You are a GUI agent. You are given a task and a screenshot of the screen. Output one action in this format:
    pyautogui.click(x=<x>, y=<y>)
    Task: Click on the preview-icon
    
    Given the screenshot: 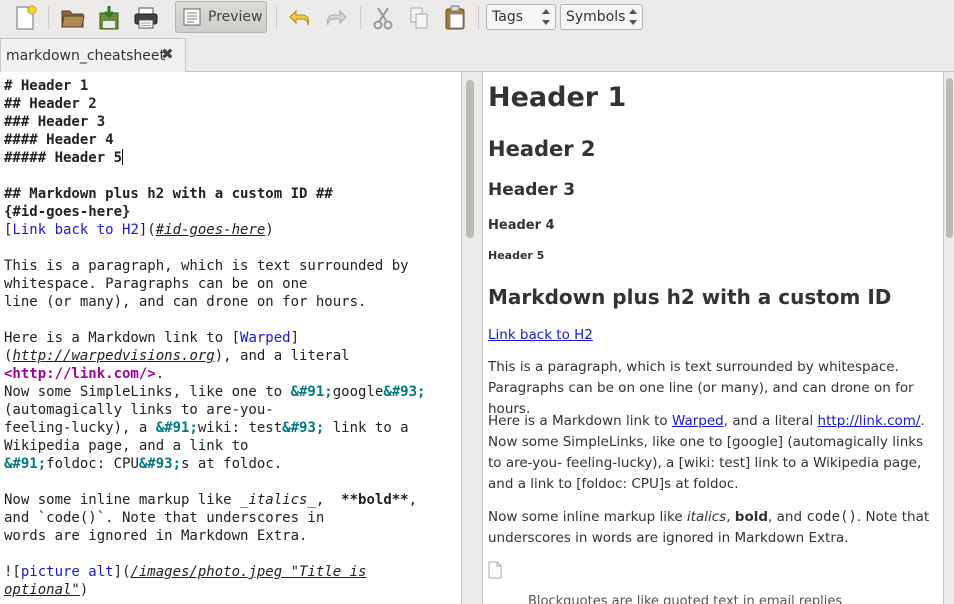 What is the action you would take?
    pyautogui.click(x=192, y=17)
    